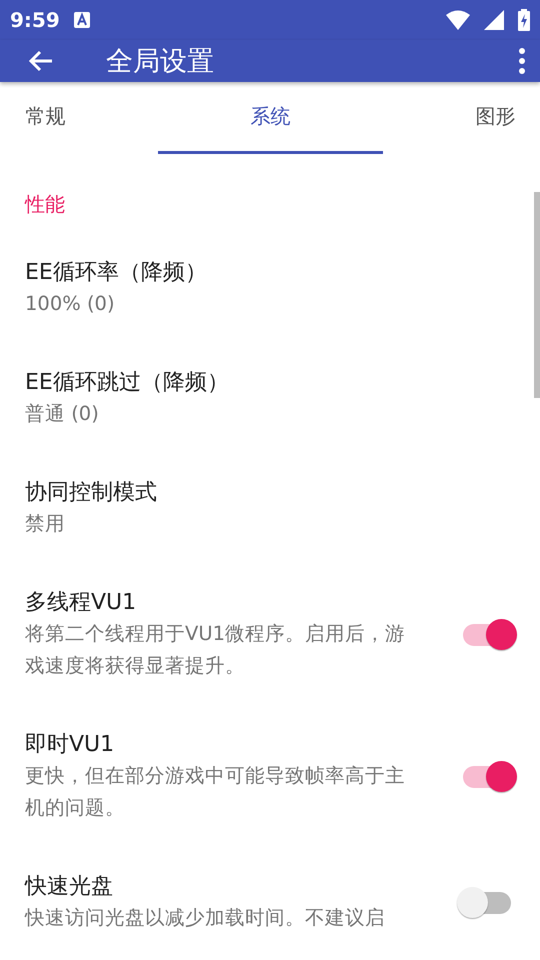 Image resolution: width=540 pixels, height=960 pixels. I want to click on wifi-icon, so click(458, 20).